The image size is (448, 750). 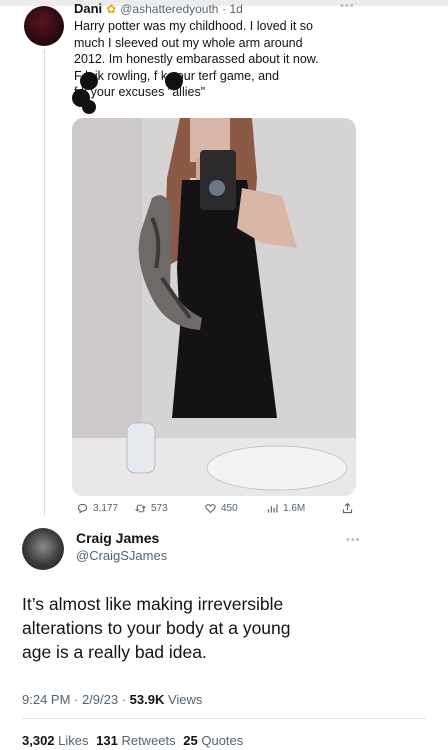 What do you see at coordinates (82, 508) in the screenshot?
I see `reply-icon` at bounding box center [82, 508].